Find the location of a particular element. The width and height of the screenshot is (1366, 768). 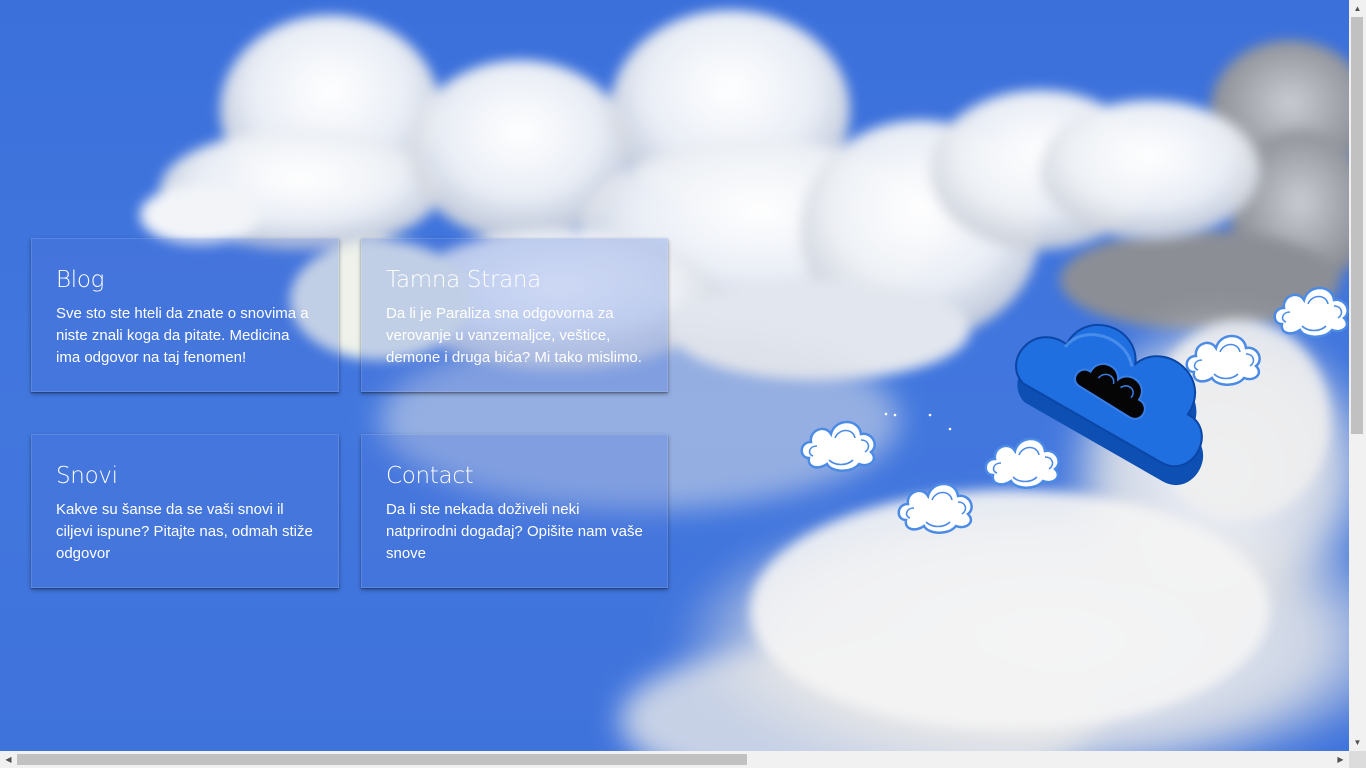

vertical-scroll-thumb is located at coordinates (1357, 225).